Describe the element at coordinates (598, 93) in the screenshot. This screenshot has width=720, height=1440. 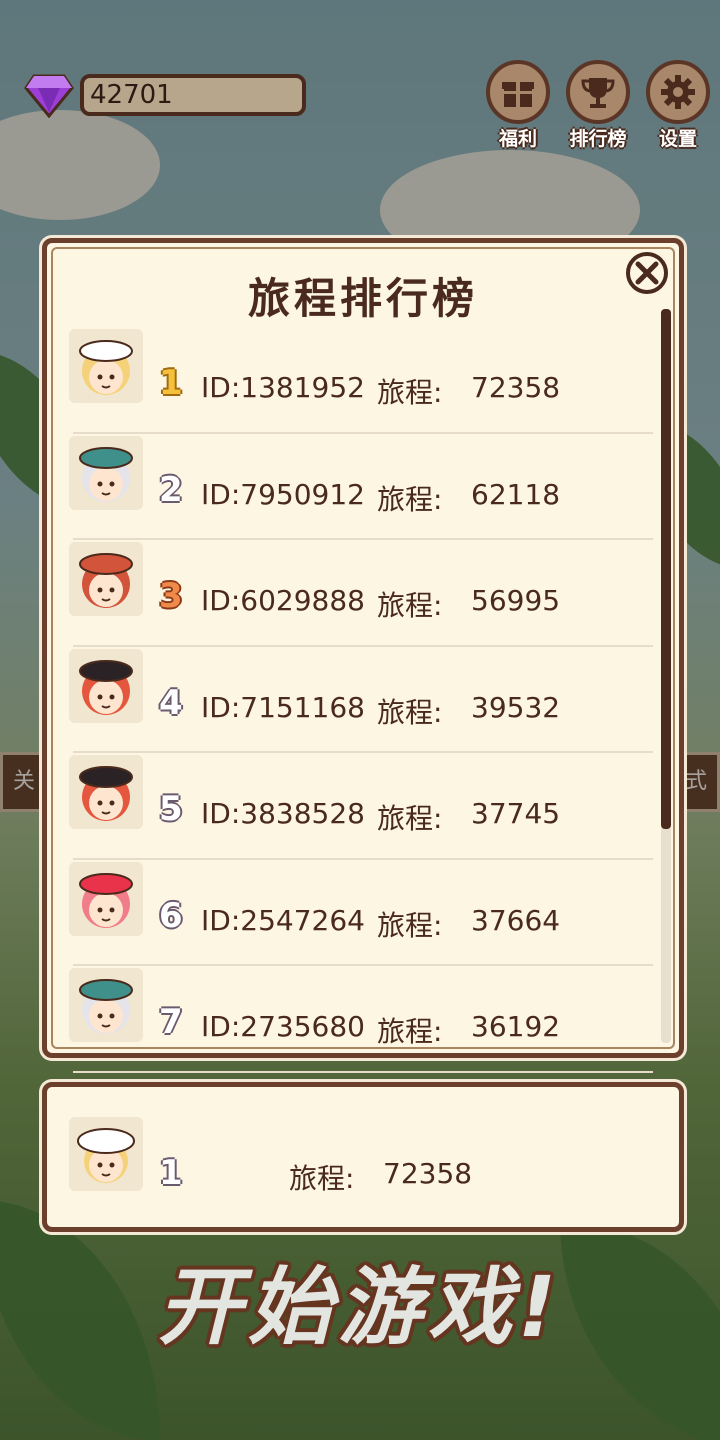
I see `trophy-icon` at that location.